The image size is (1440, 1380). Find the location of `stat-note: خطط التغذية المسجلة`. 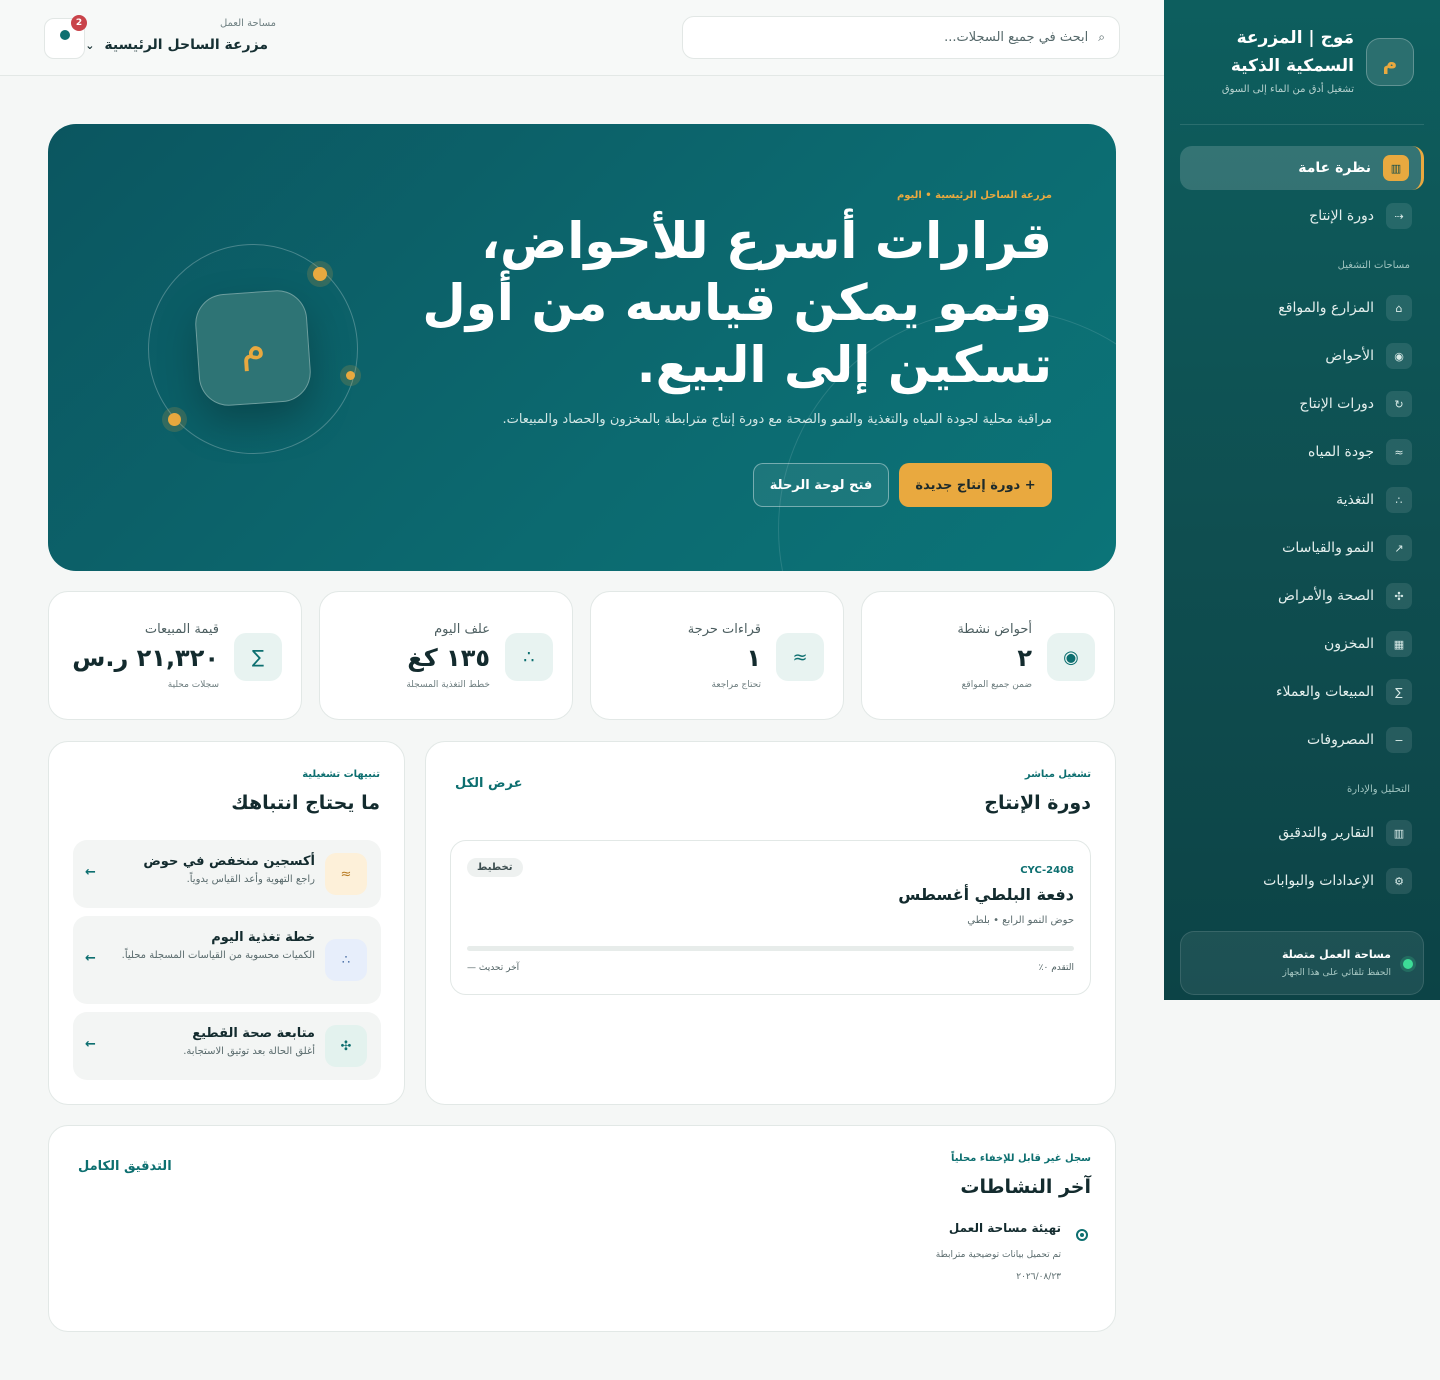

stat-note: خطط التغذية المسجلة is located at coordinates (448, 685).